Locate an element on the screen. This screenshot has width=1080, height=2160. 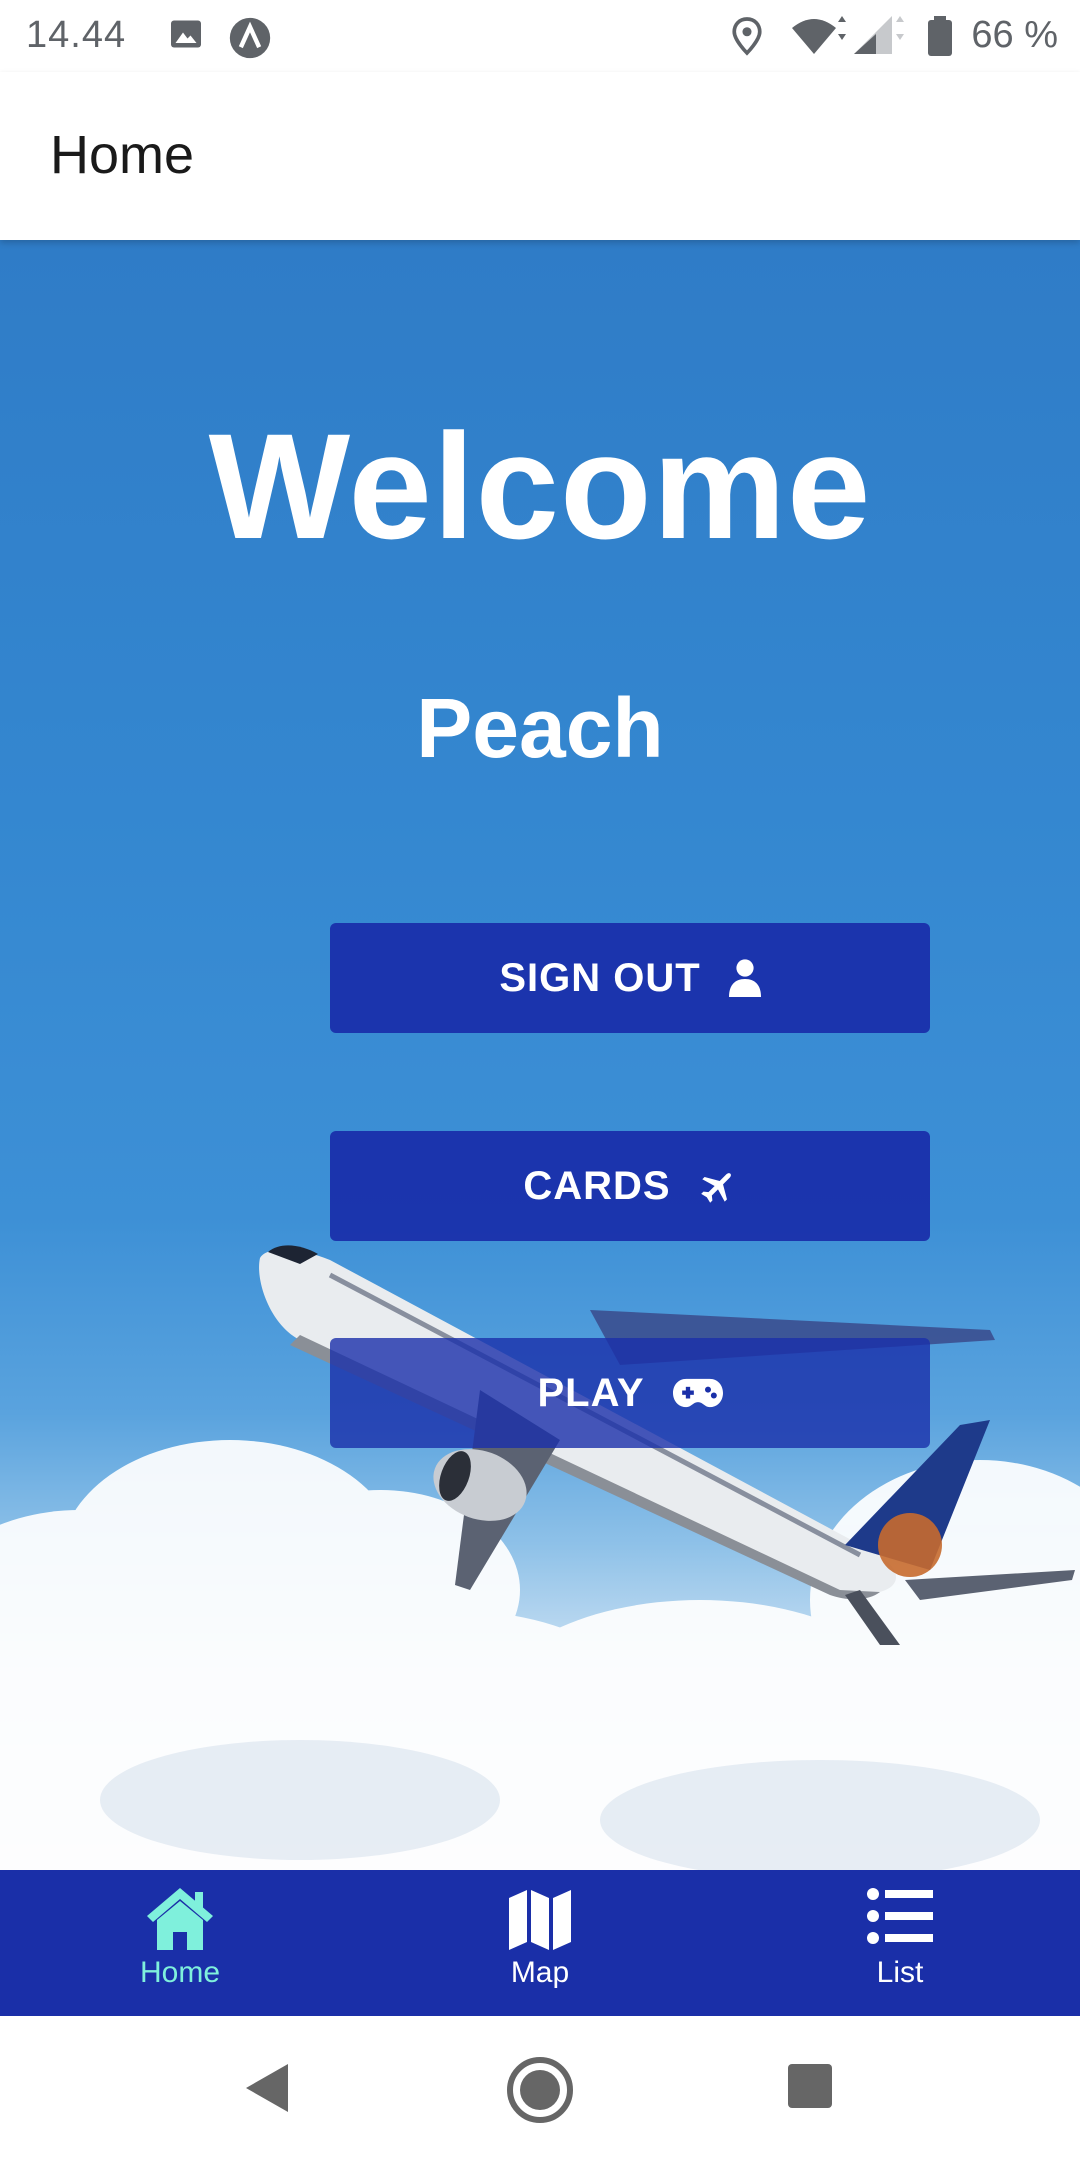
tab-map: Map is located at coordinates (540, 1943).